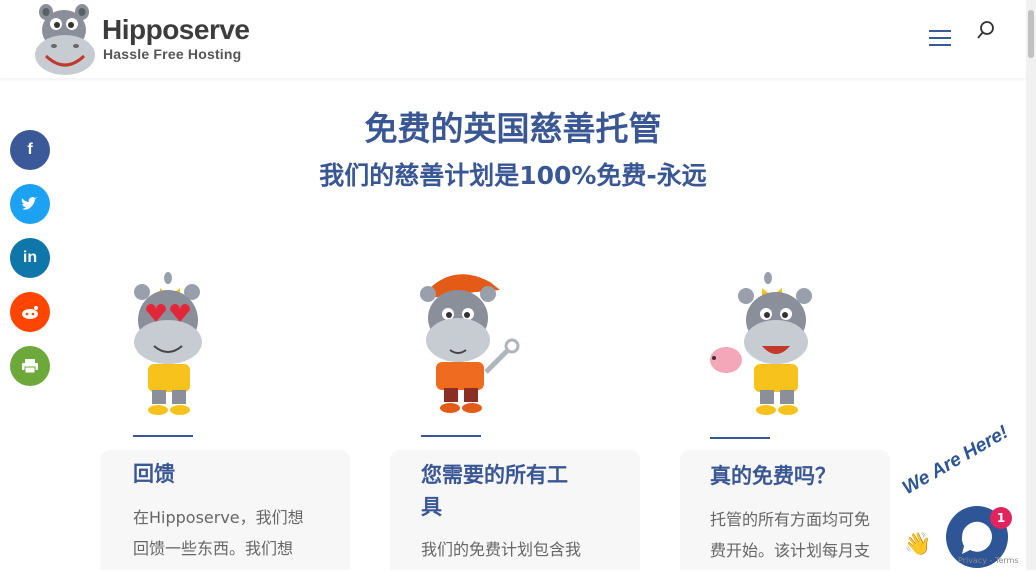 This screenshot has height=572, width=1036. Describe the element at coordinates (1031, 285) in the screenshot. I see `scrollbar-track` at that location.